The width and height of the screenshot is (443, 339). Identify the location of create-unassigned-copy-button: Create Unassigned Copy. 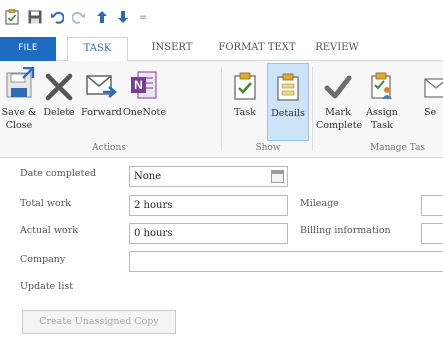
(99, 322).